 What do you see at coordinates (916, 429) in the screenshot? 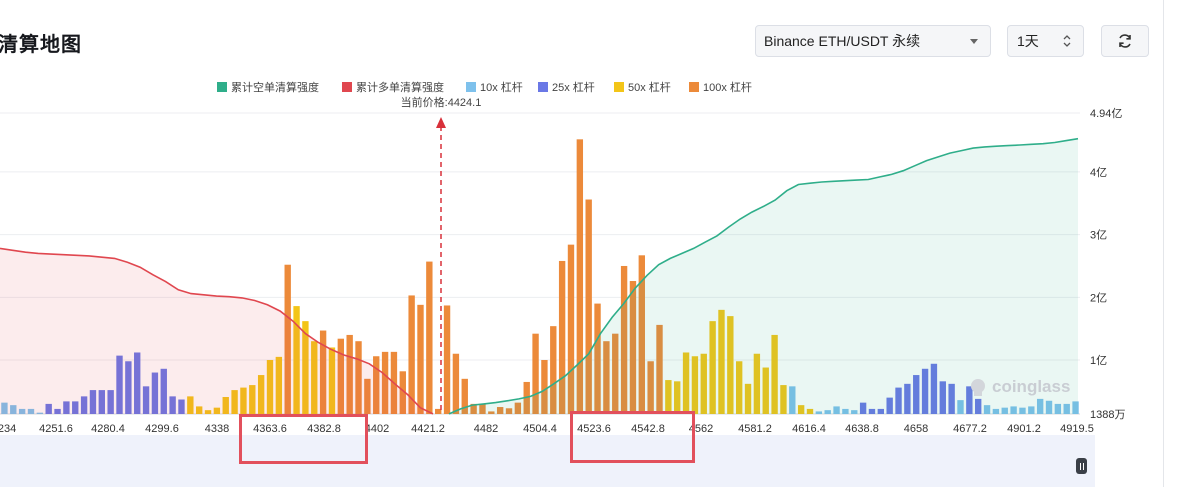
I see `x-tick-label: 4658` at bounding box center [916, 429].